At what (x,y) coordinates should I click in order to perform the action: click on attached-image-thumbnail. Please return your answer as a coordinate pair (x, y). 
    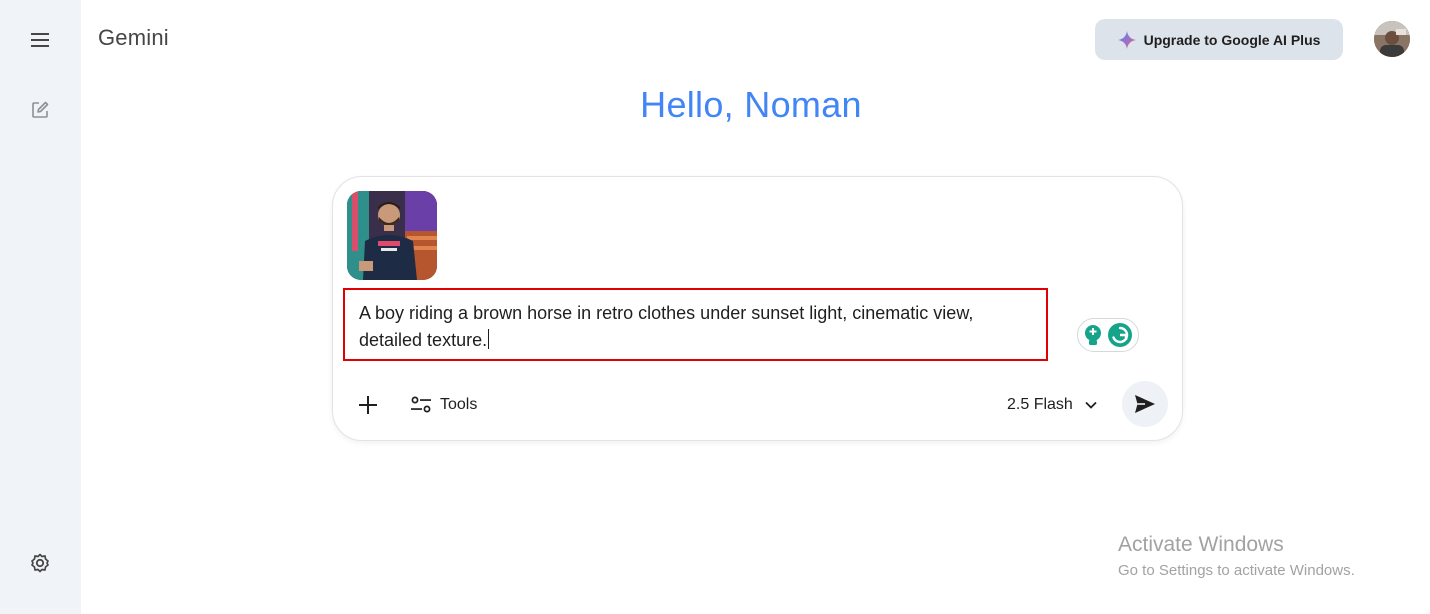
    Looking at the image, I should click on (392, 235).